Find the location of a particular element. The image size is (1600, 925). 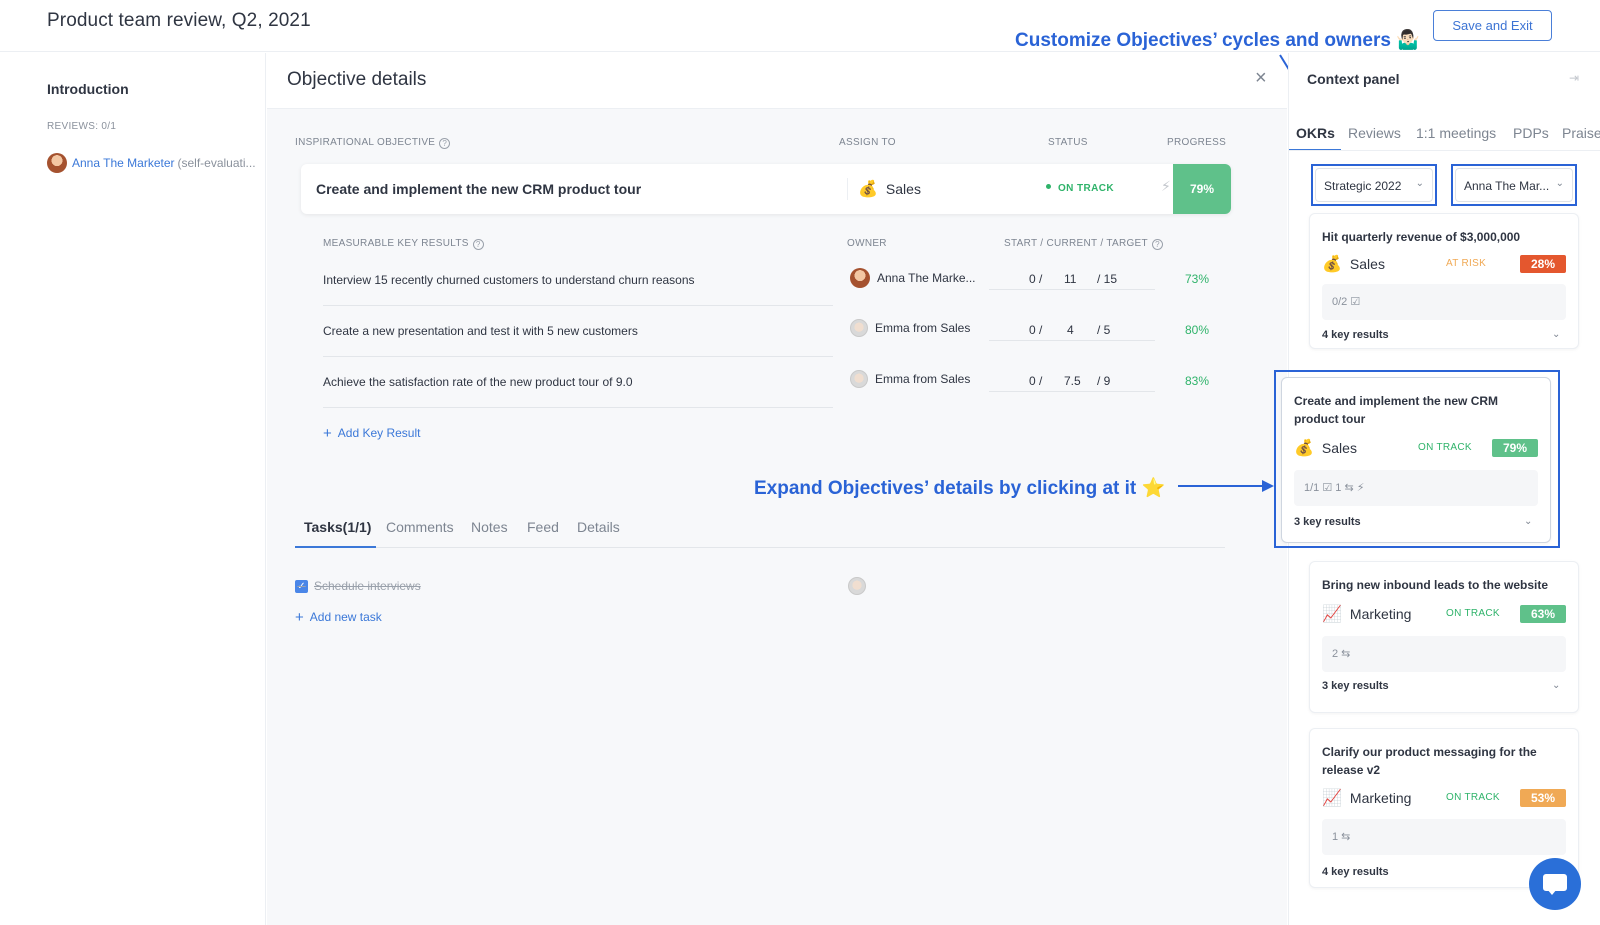

tab-feed: Feed is located at coordinates (543, 527).